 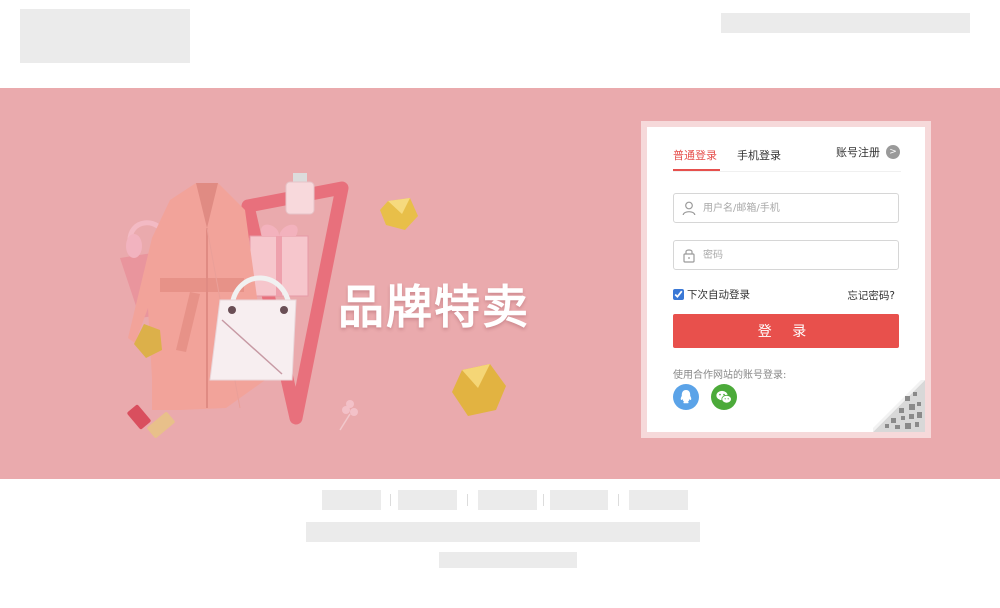 I want to click on register-link: 账号注册 >, so click(x=868, y=152).